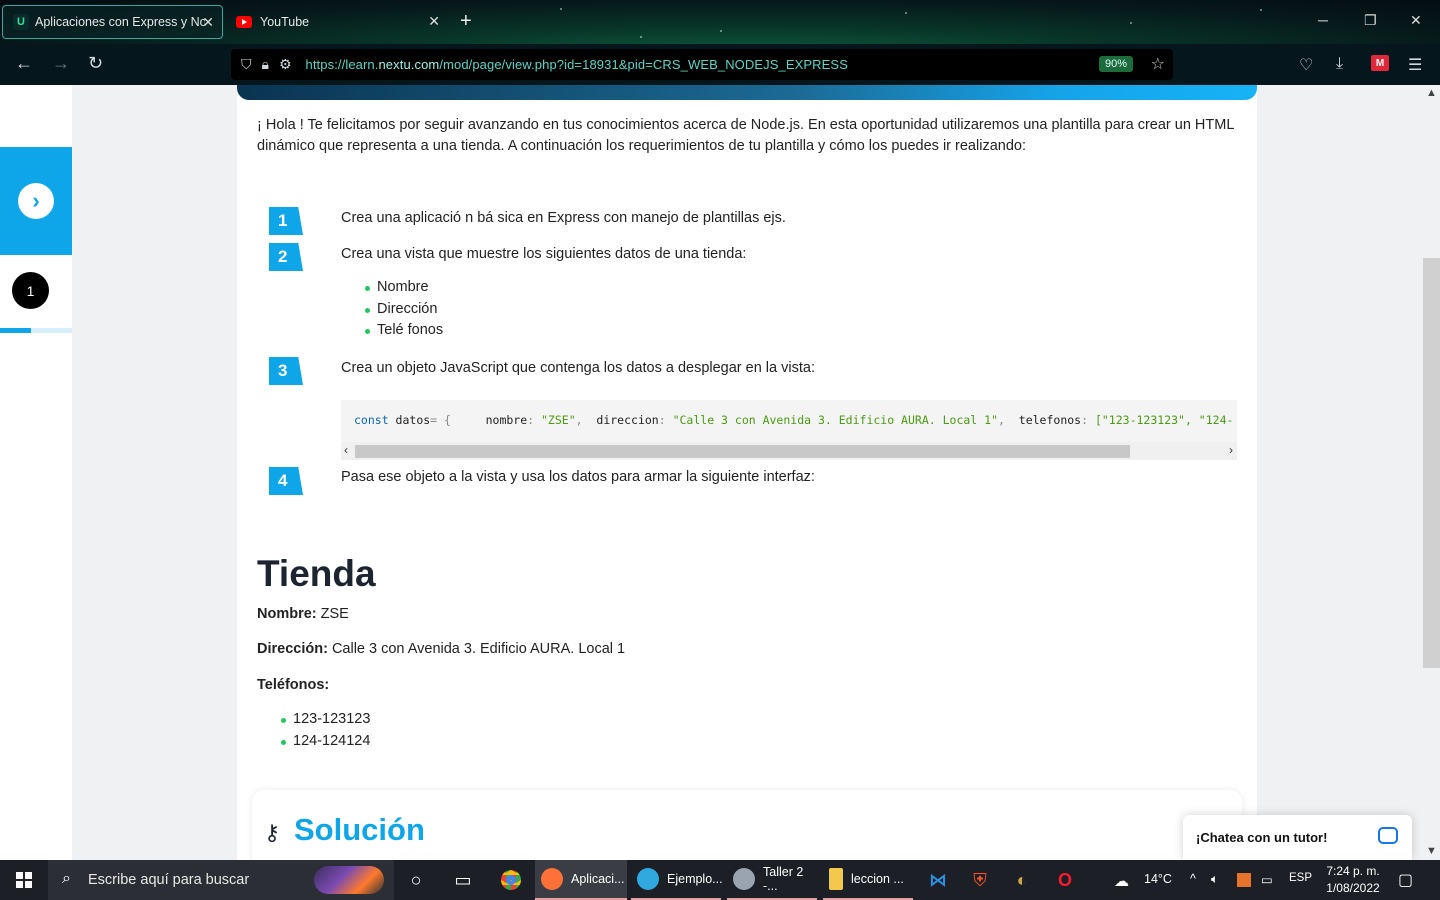 This screenshot has height=900, width=1440. Describe the element at coordinates (747, 825) in the screenshot. I see `solution-card: ⚷ Solución` at that location.